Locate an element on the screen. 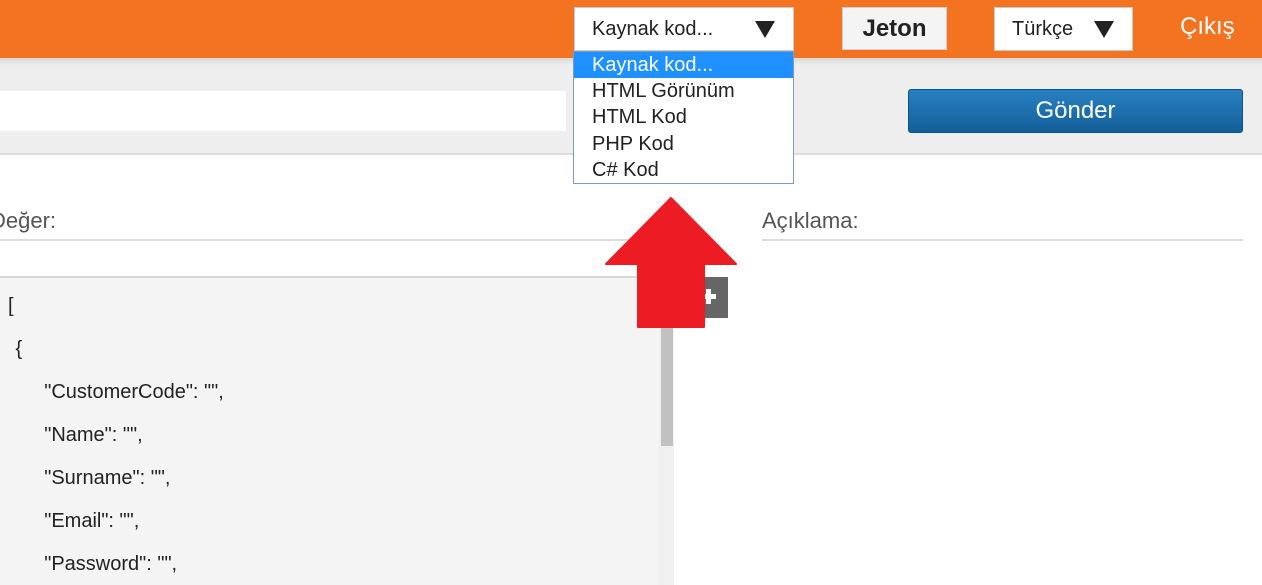 The image size is (1262, 585). dropdown-option-php-code: PHP Kod is located at coordinates (683, 144).